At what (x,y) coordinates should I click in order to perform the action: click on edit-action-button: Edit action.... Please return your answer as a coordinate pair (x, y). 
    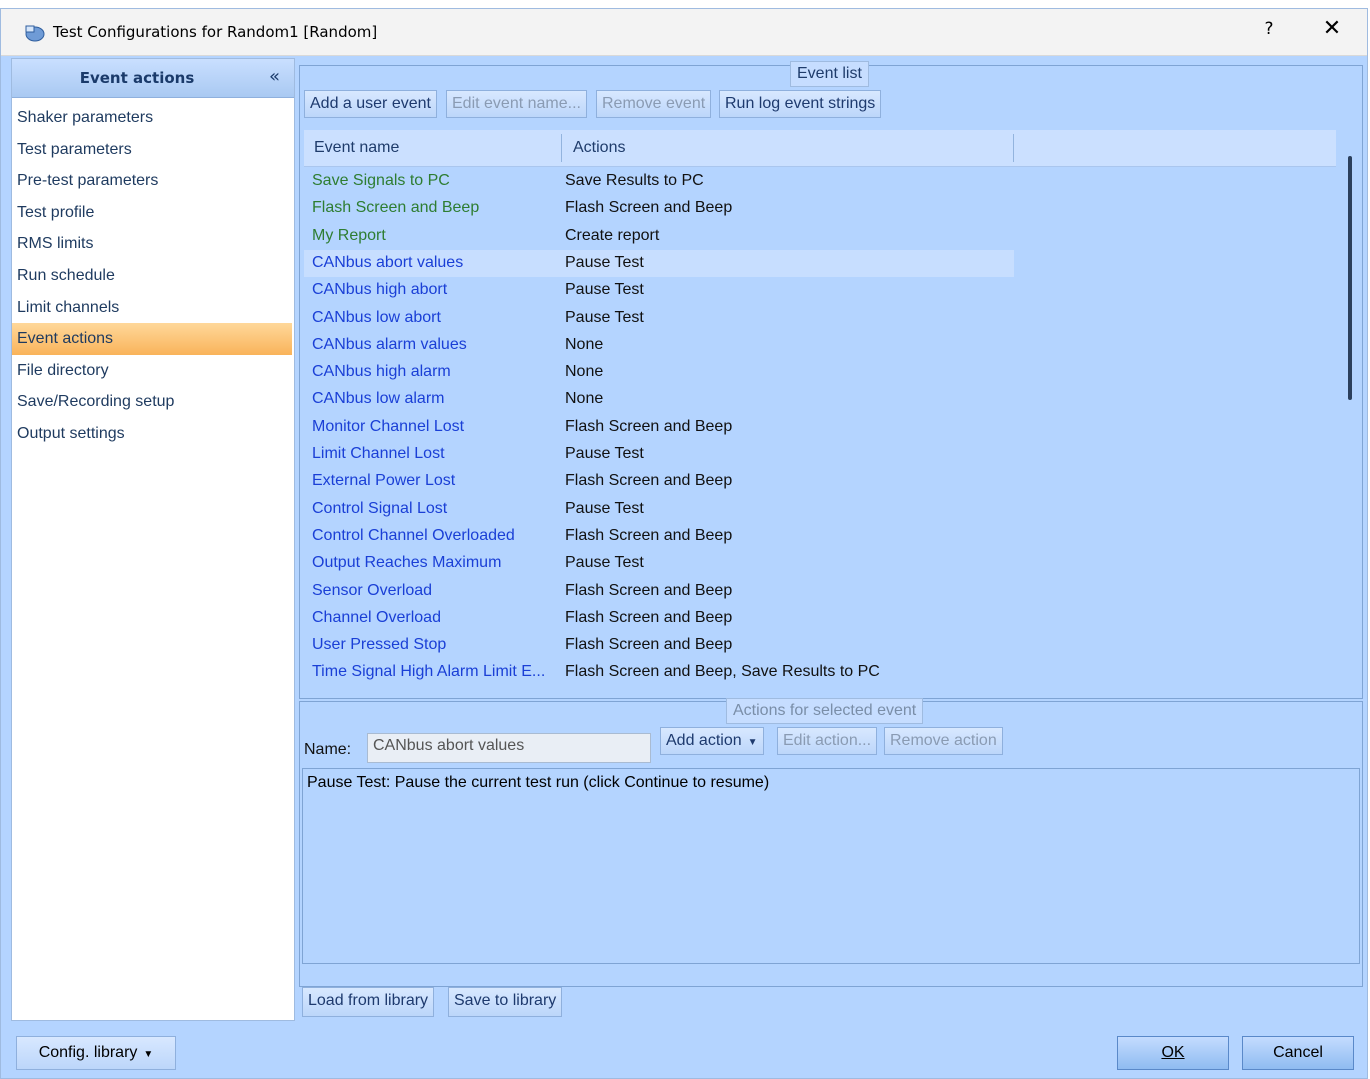
    Looking at the image, I should click on (827, 741).